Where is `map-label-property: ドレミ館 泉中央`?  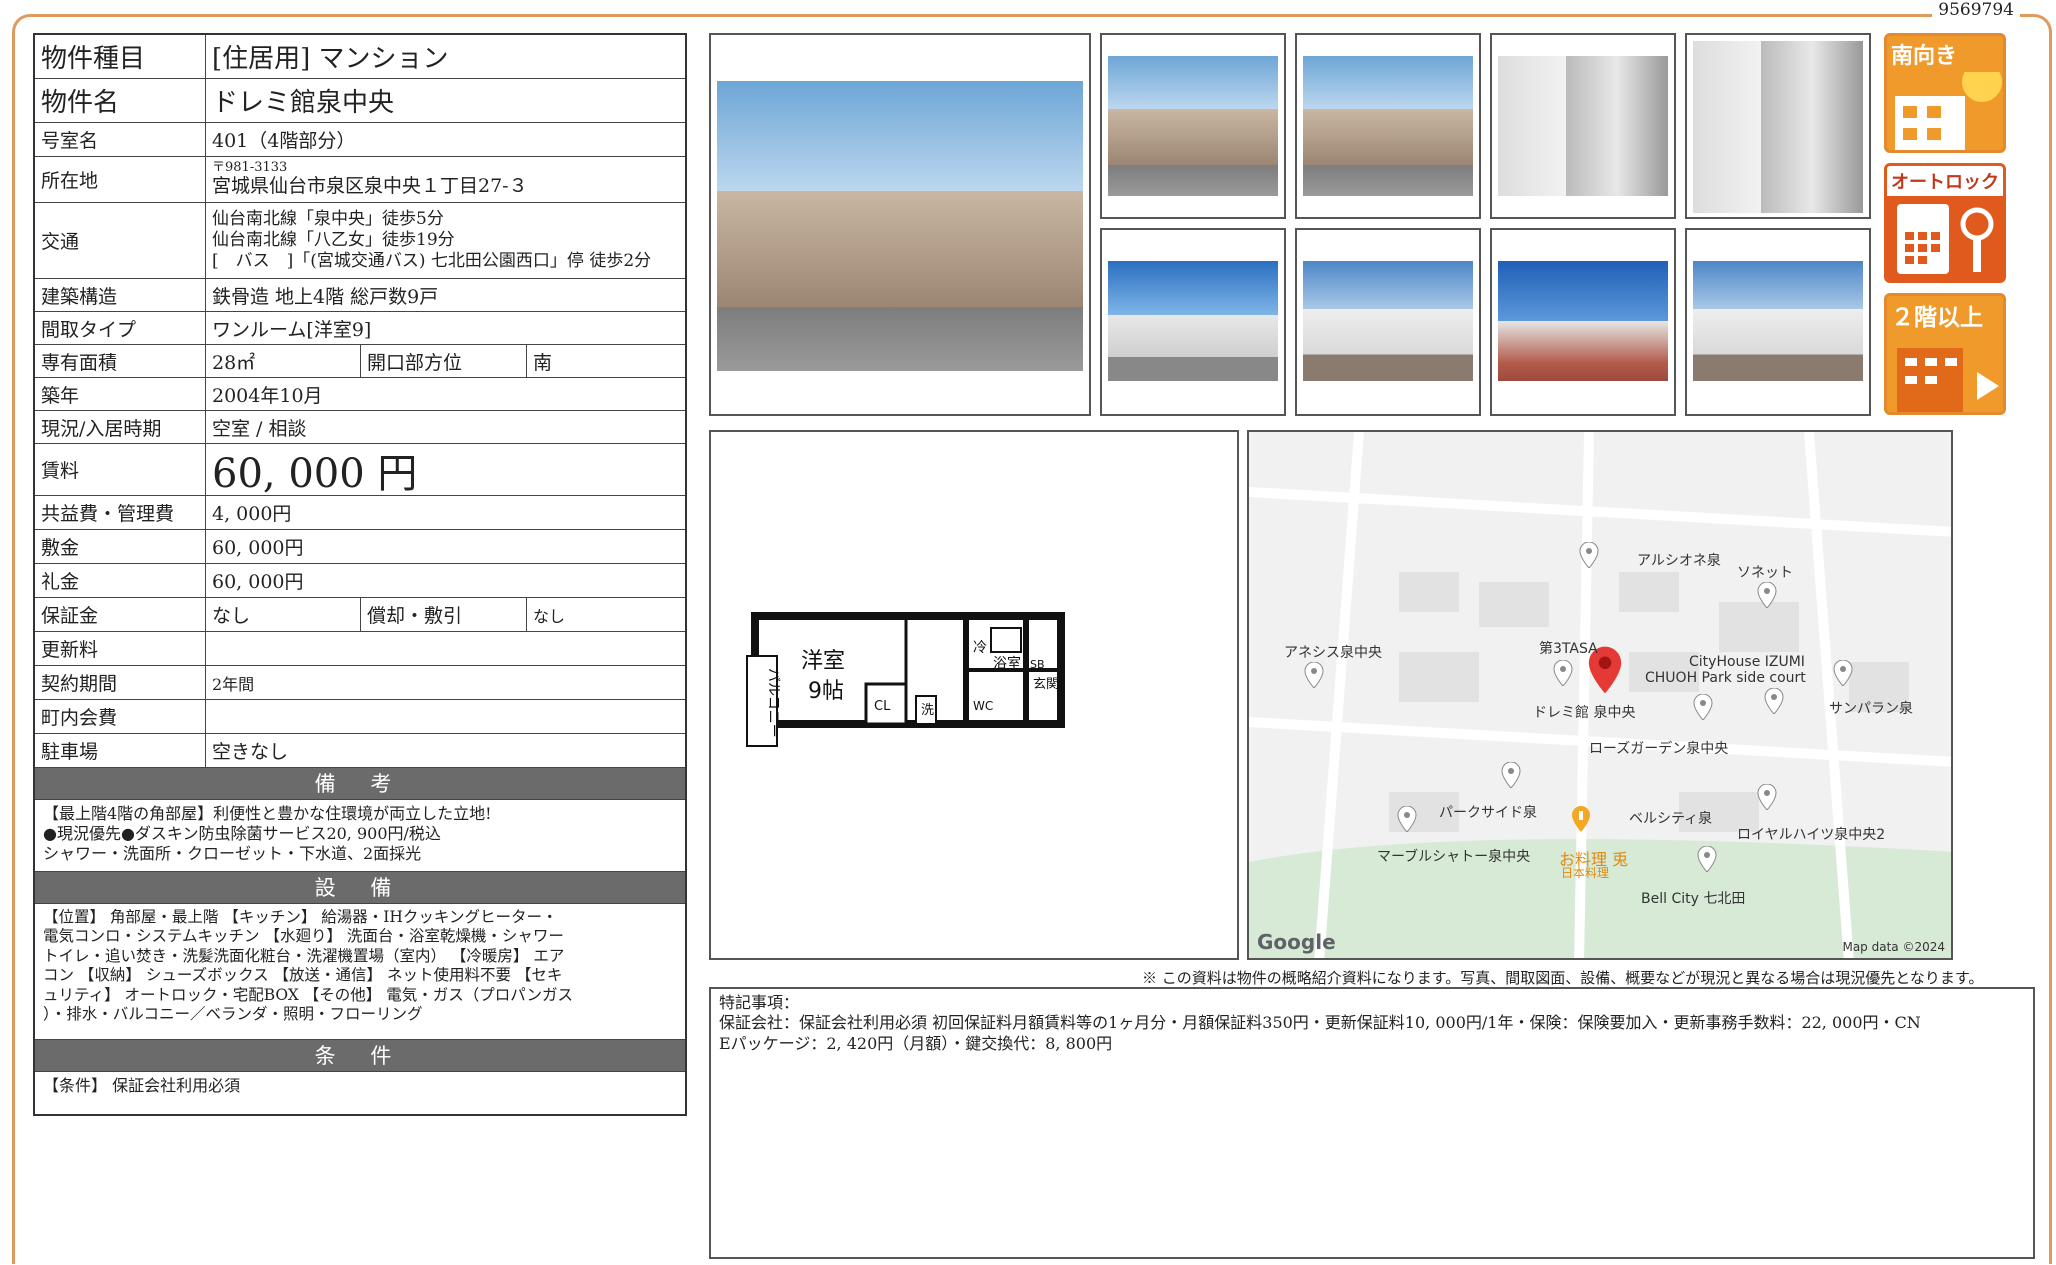
map-label-property: ドレミ館 泉中央 is located at coordinates (1584, 713).